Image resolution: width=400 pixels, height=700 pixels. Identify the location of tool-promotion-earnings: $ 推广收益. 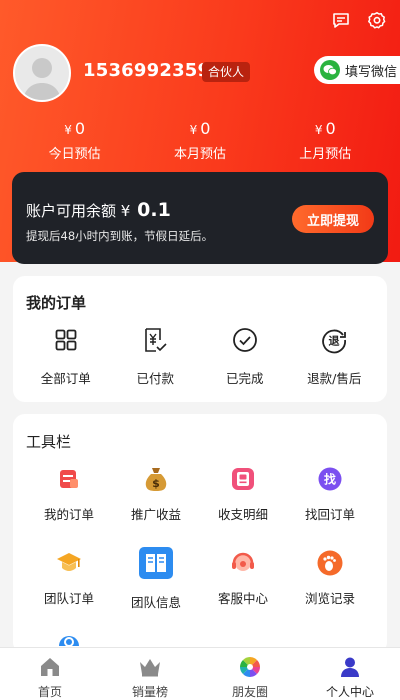
(156, 493).